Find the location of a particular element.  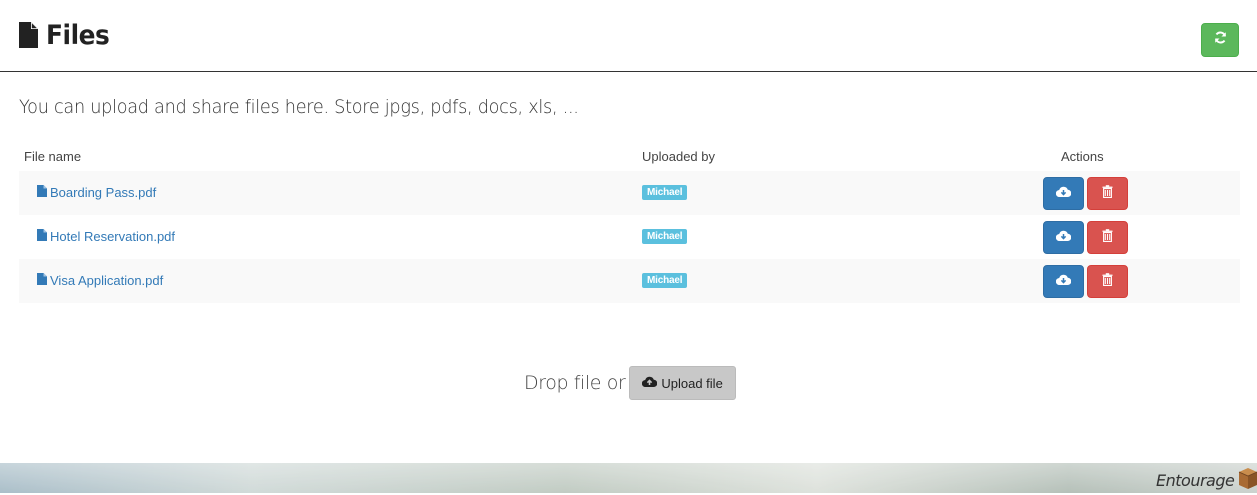

column-header-actions: Actions is located at coordinates (1082, 156).